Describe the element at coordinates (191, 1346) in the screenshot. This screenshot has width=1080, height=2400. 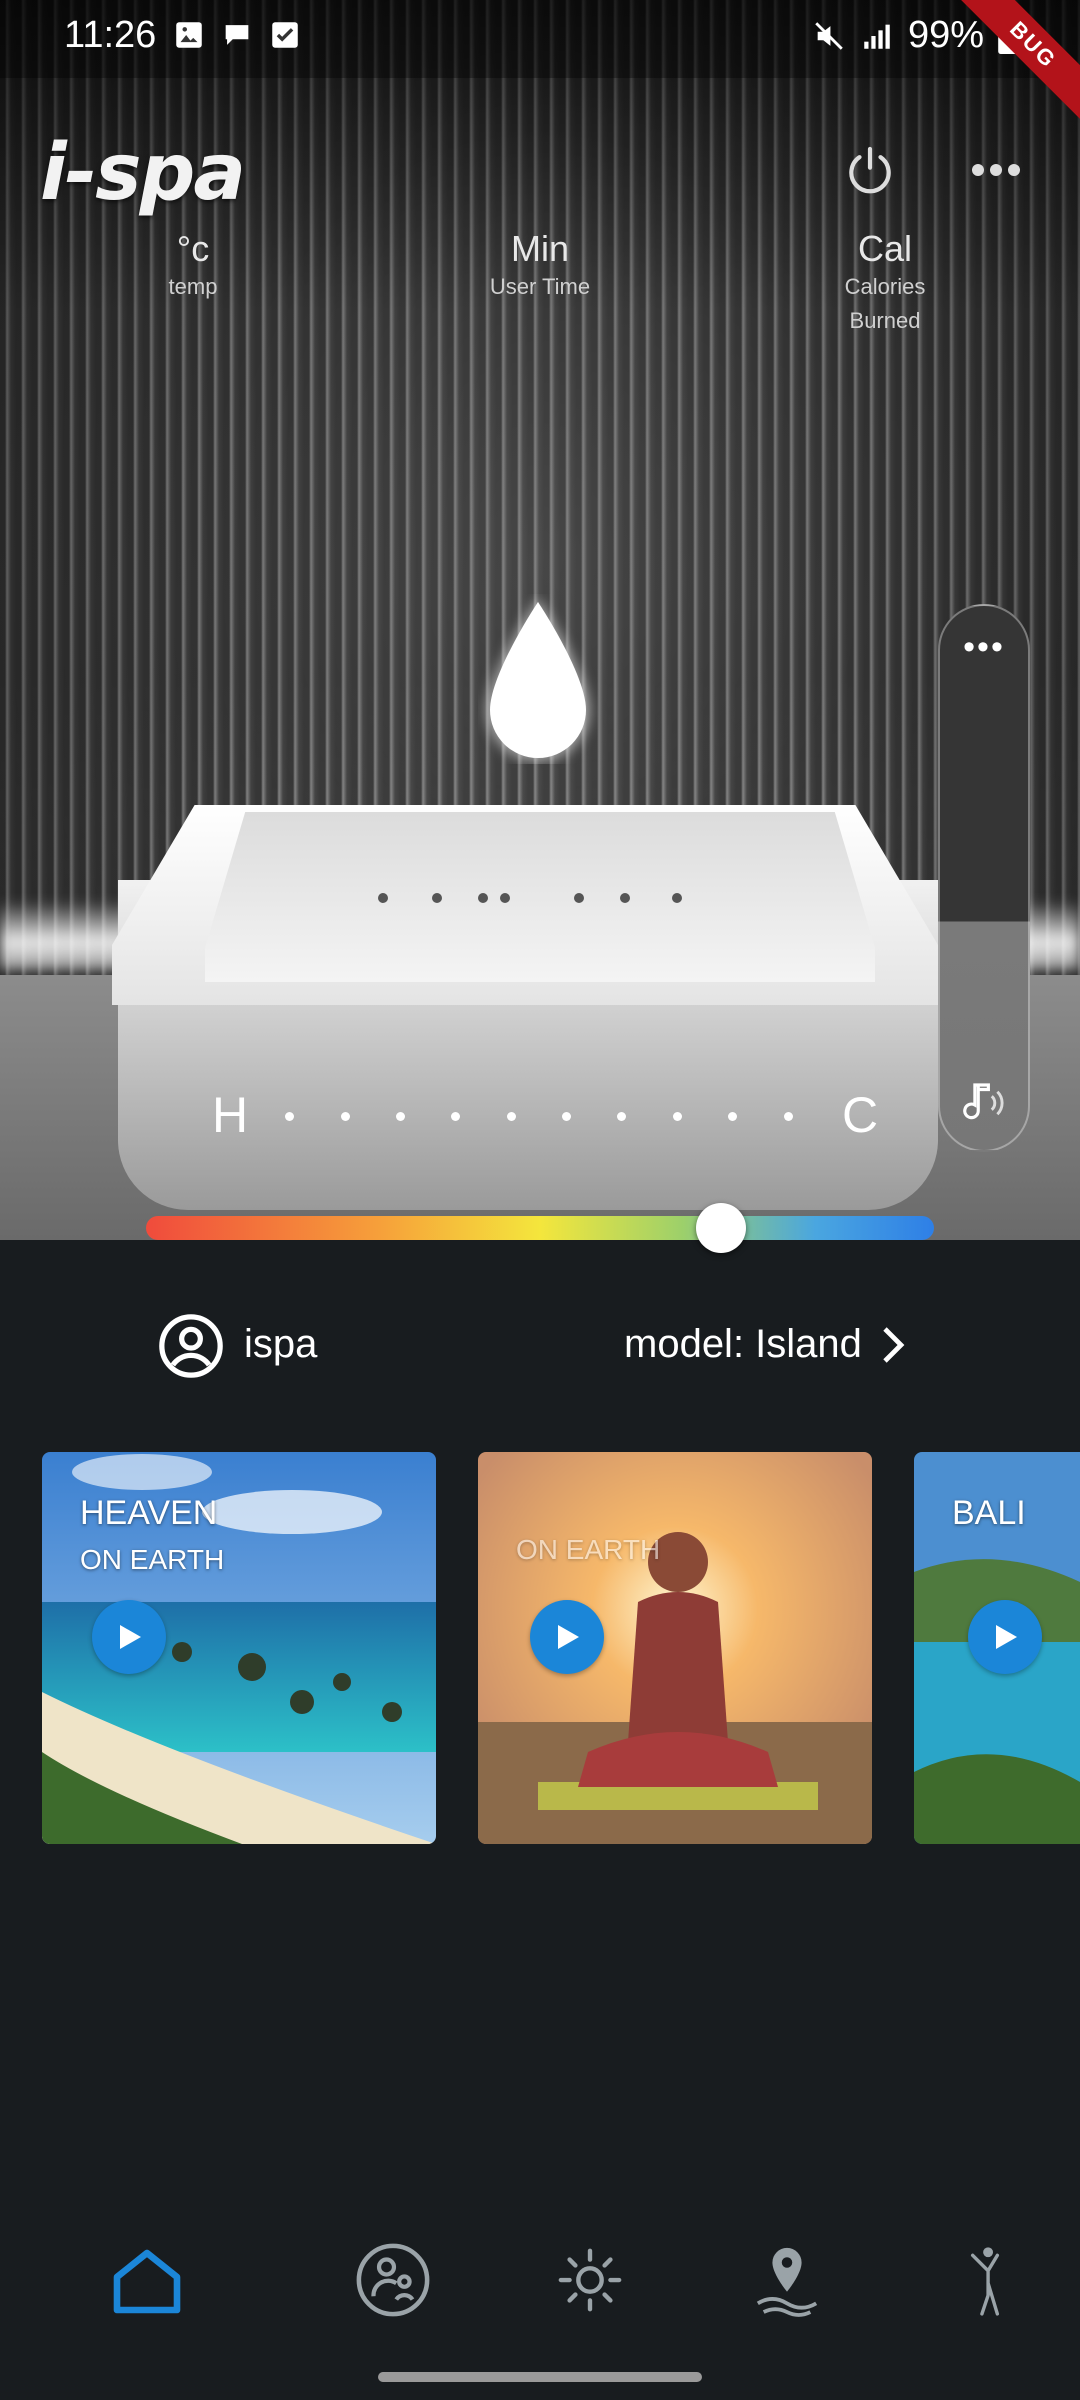
I see `user-avatar-icon` at that location.